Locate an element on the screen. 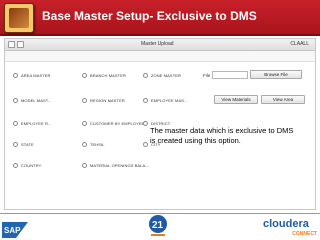  cloudera-connect-label: CONNECT is located at coordinates (304, 234).